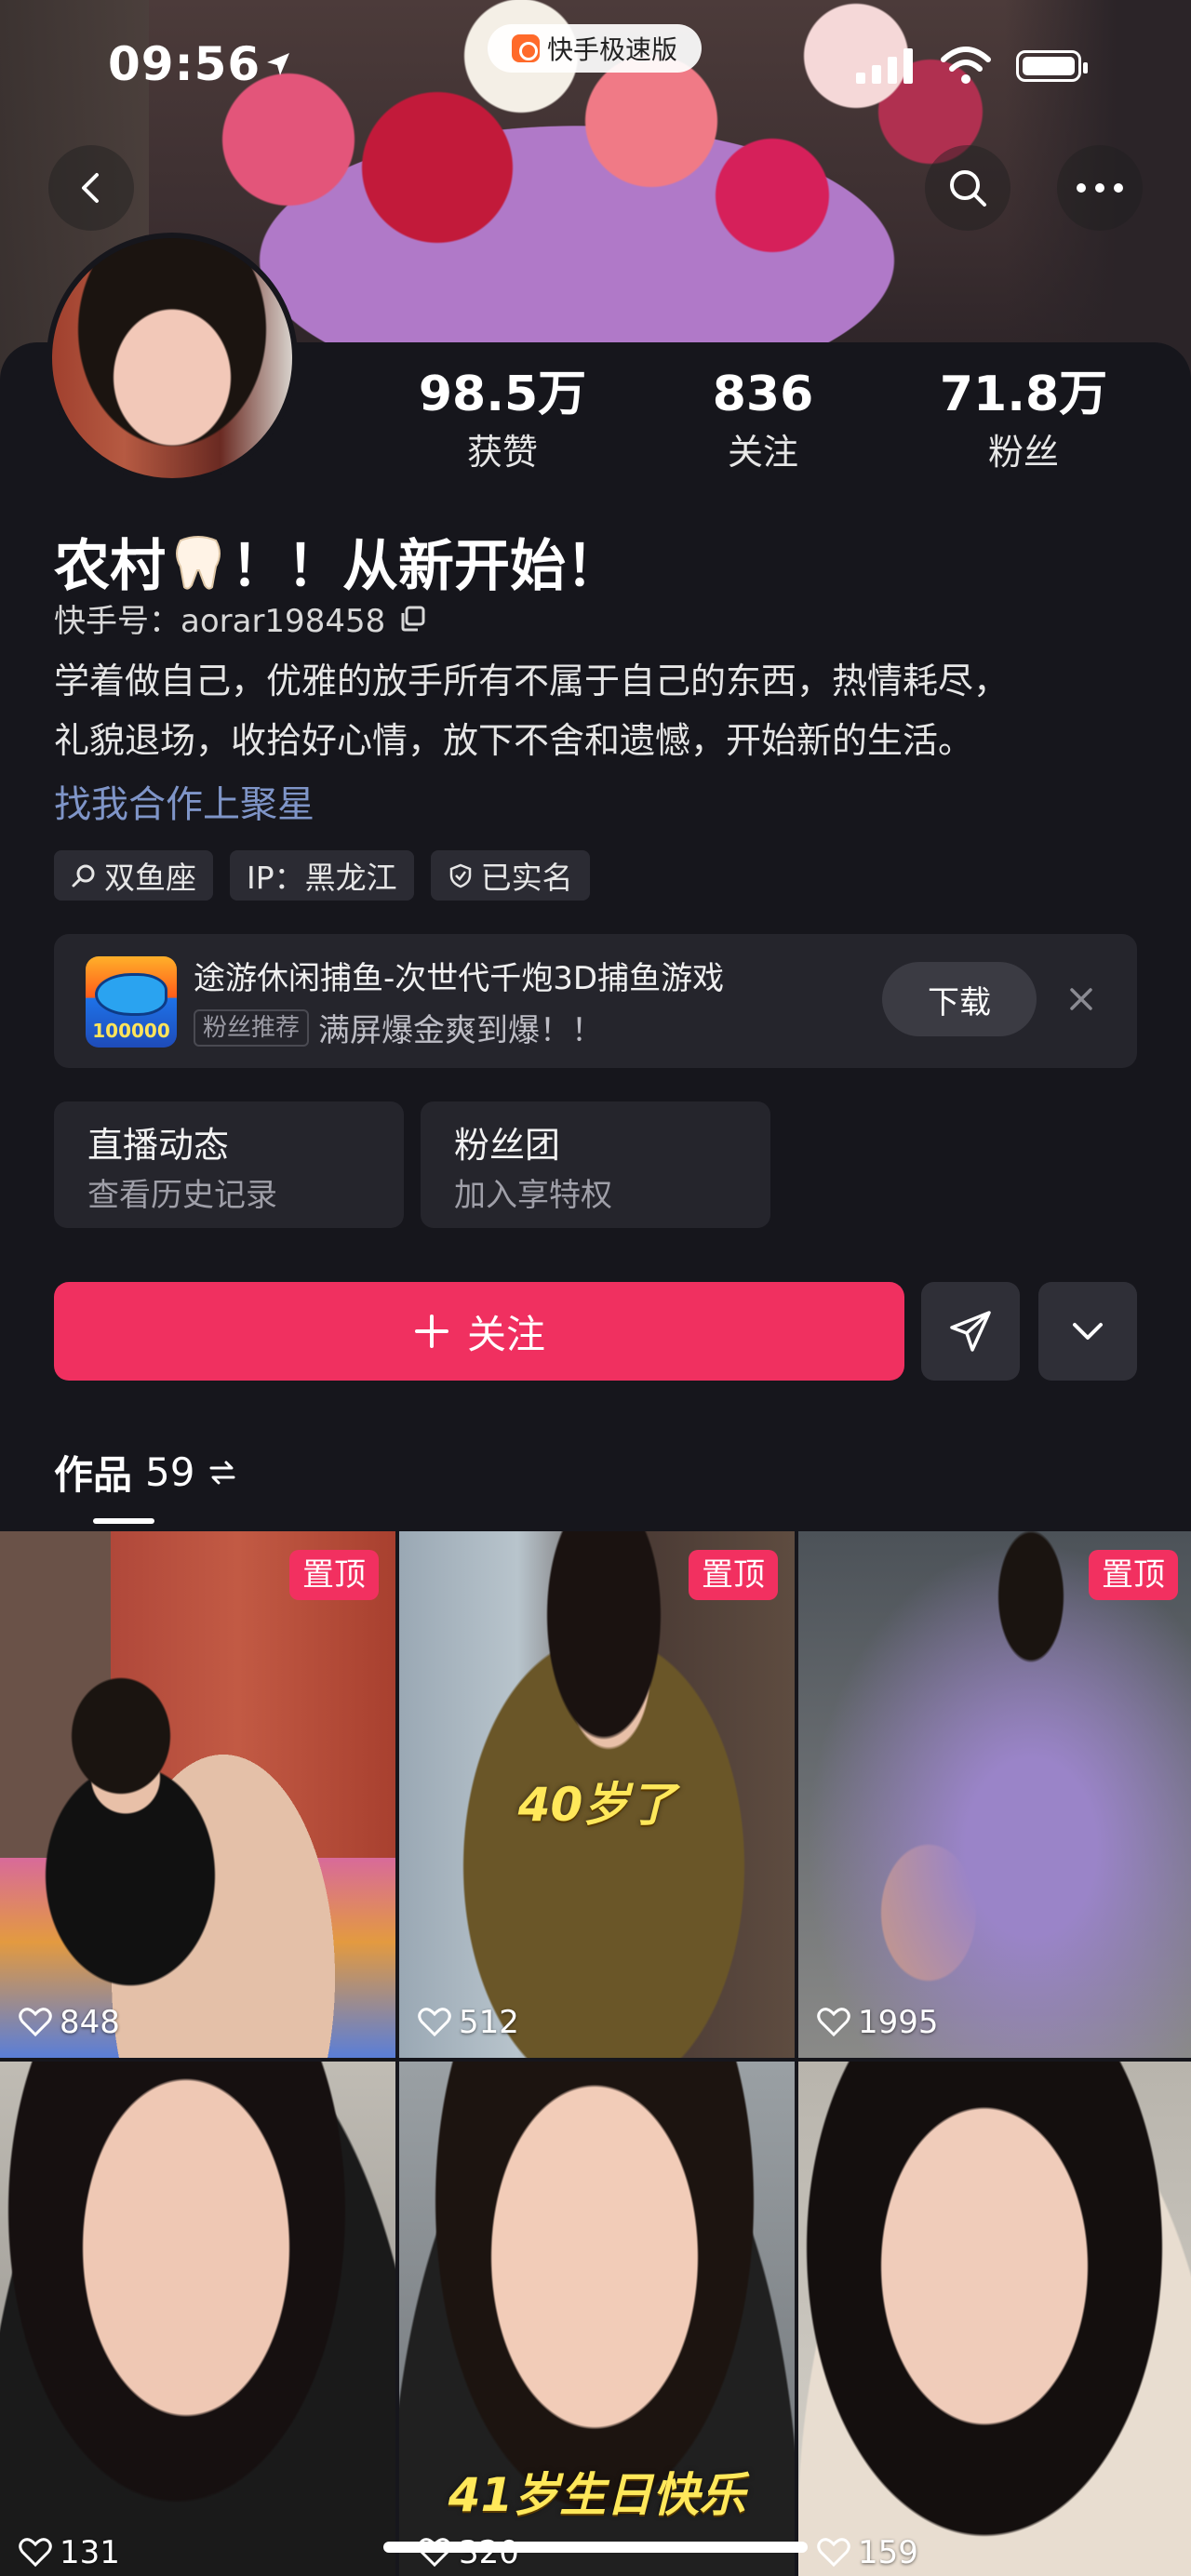  Describe the element at coordinates (994, 1794) in the screenshot. I see `video-tile: 置顶 1995` at that location.